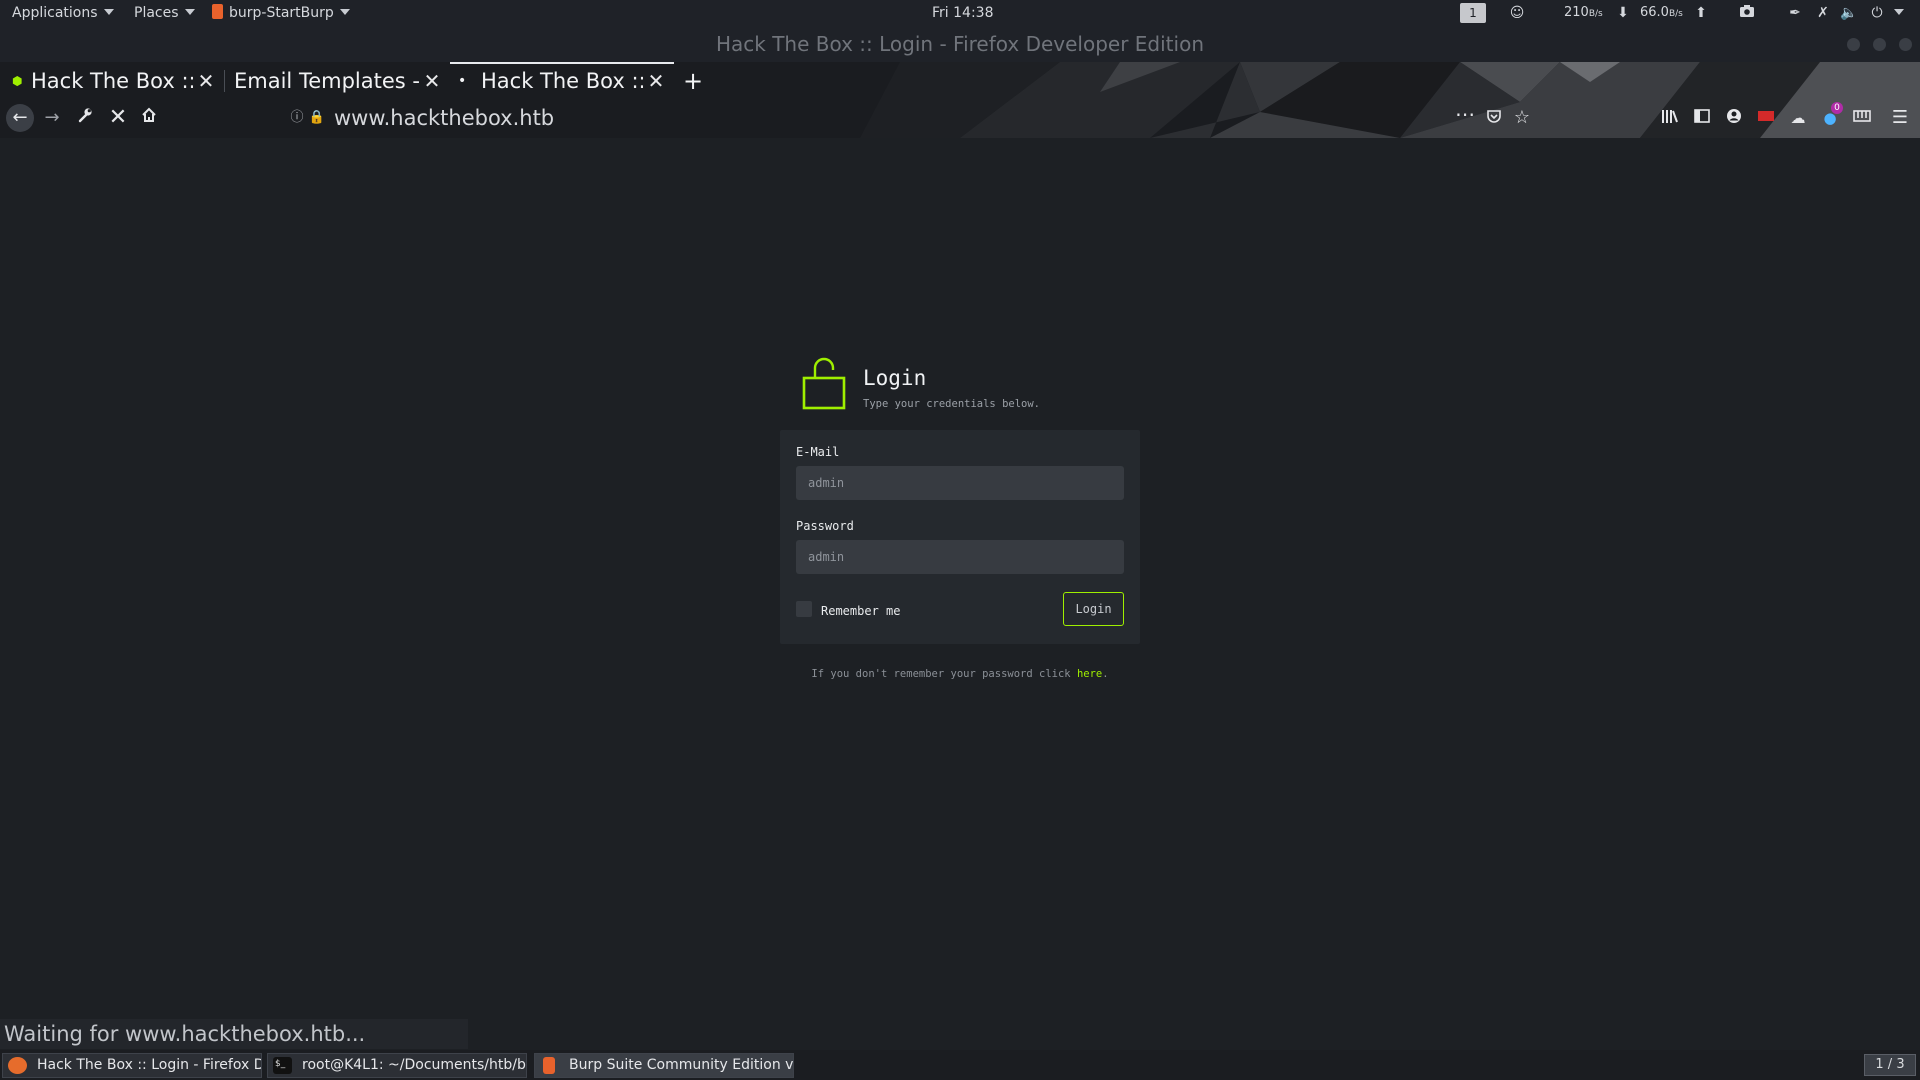 Image resolution: width=1920 pixels, height=1080 pixels. Describe the element at coordinates (444, 118) in the screenshot. I see `url-text: www.hackthebox.htb` at that location.